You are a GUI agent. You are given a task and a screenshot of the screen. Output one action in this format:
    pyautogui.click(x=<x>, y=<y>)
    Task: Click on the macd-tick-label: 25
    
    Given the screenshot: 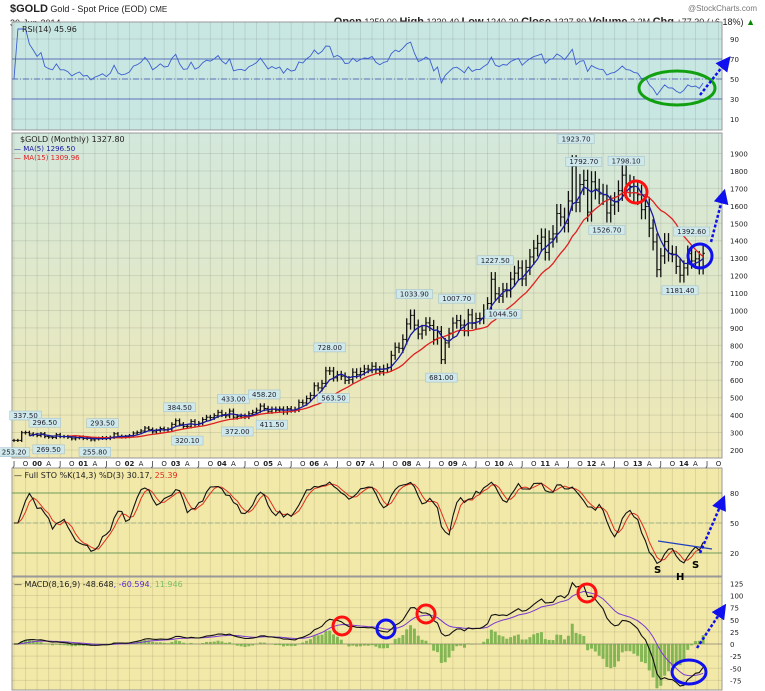 What is the action you would take?
    pyautogui.click(x=734, y=633)
    